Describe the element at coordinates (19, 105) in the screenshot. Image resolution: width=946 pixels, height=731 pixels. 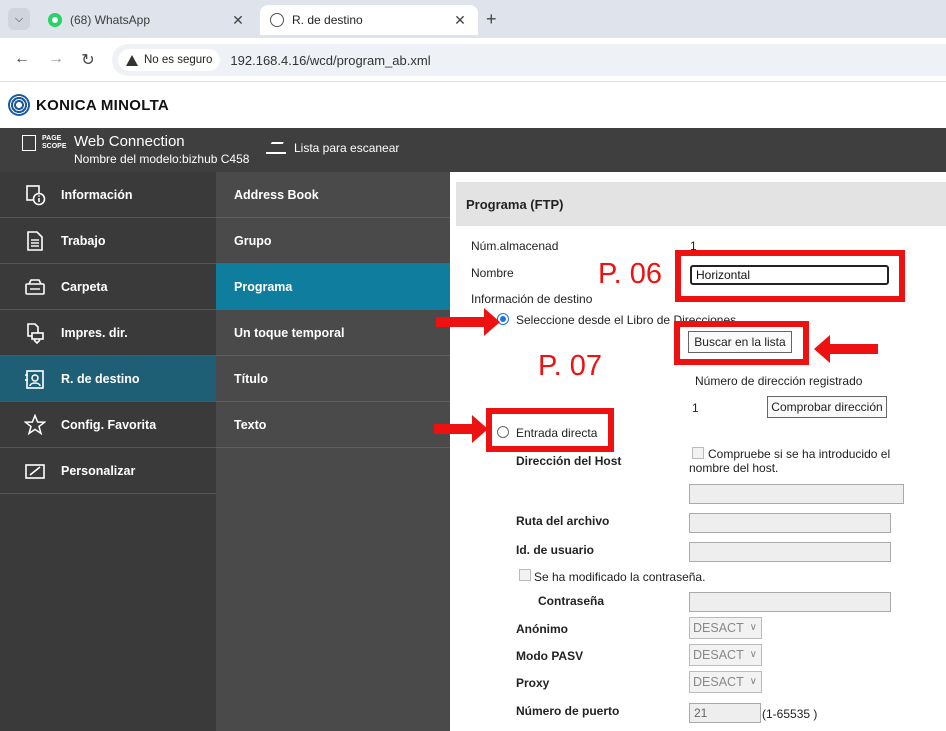
I see `konica-minolta-logo-icon` at that location.